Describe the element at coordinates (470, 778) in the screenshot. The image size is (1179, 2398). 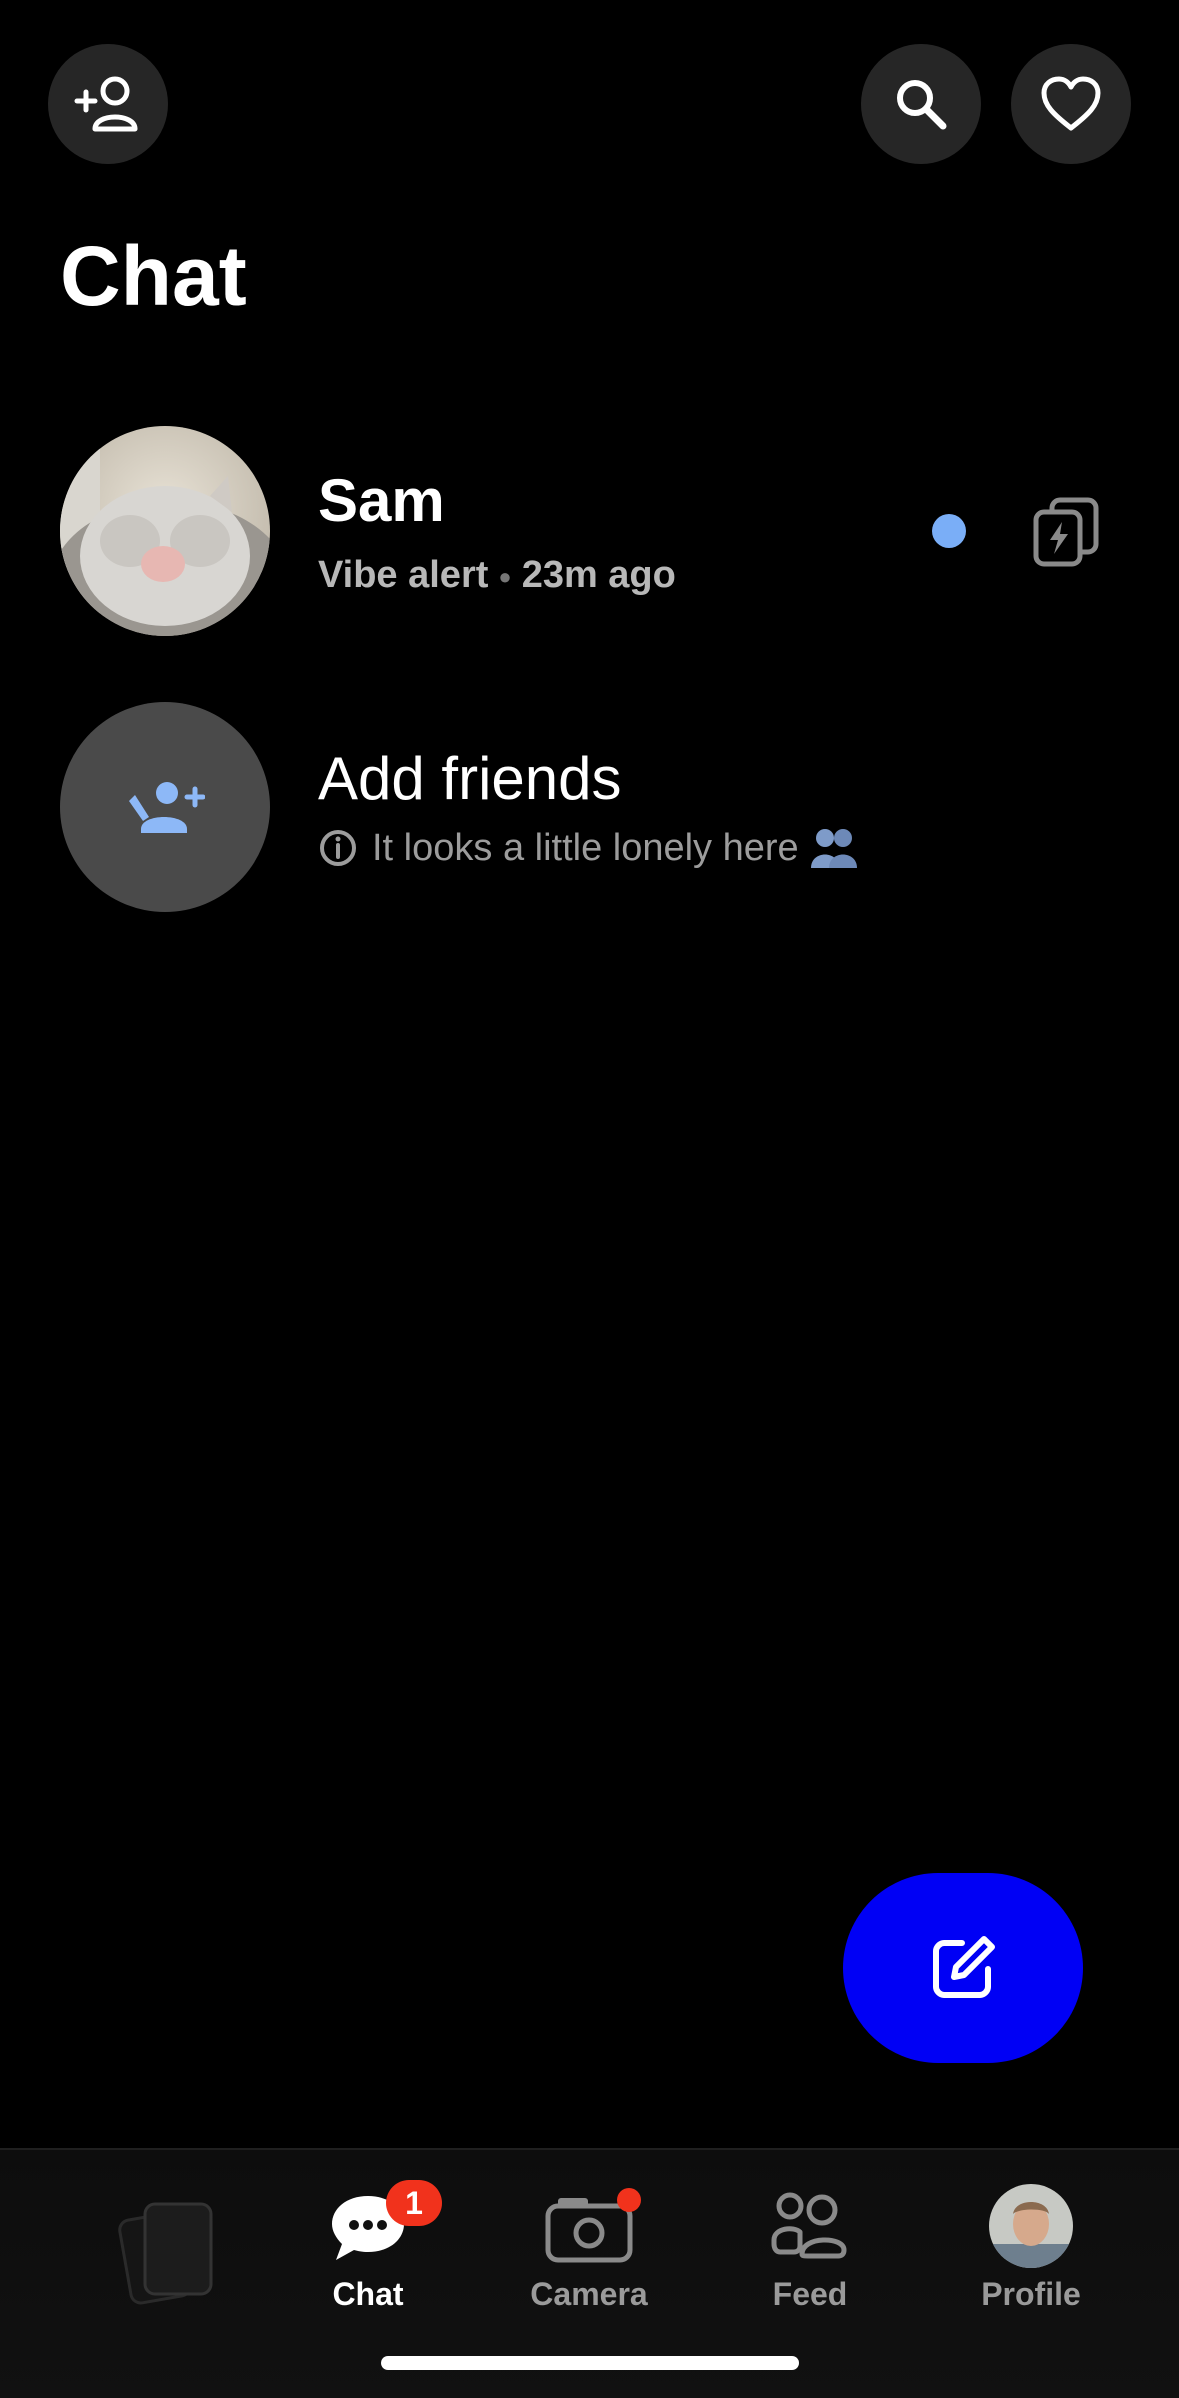
I see `add-friends-title: Add friends` at that location.